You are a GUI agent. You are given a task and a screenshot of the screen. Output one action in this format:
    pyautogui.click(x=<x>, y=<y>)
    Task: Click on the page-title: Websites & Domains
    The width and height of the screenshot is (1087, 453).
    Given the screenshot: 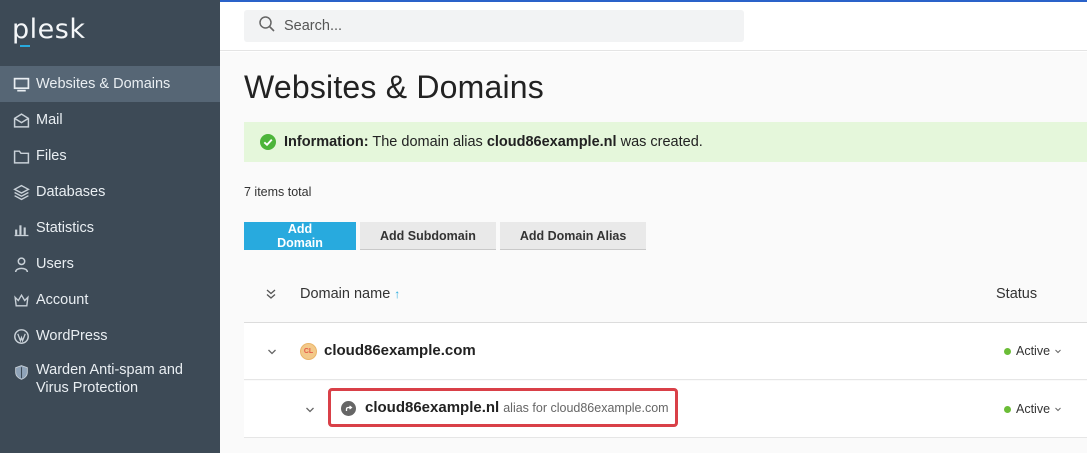 What is the action you would take?
    pyautogui.click(x=394, y=87)
    